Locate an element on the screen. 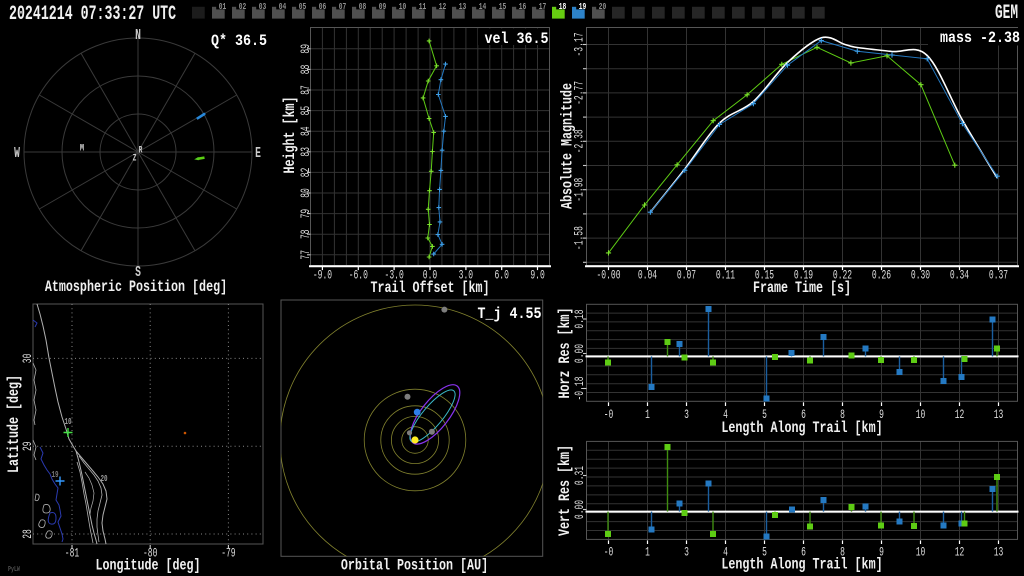  svg-text: 0.31 is located at coordinates (580, 475).